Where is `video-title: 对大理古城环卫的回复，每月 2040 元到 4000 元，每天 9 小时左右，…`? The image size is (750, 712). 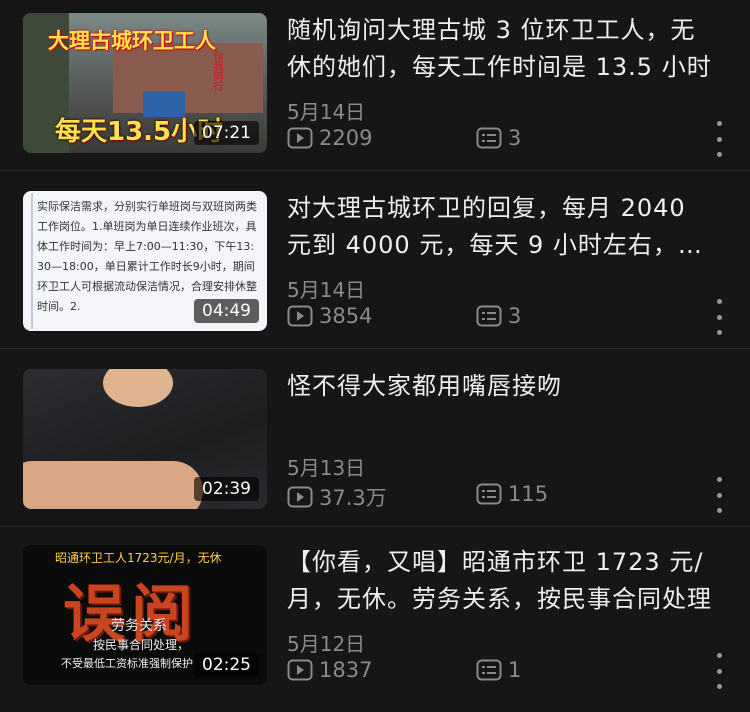
video-title: 对大理古城环卫的回复，每月 2040 元到 4000 元，每天 9 小时左右，… is located at coordinates (502, 227).